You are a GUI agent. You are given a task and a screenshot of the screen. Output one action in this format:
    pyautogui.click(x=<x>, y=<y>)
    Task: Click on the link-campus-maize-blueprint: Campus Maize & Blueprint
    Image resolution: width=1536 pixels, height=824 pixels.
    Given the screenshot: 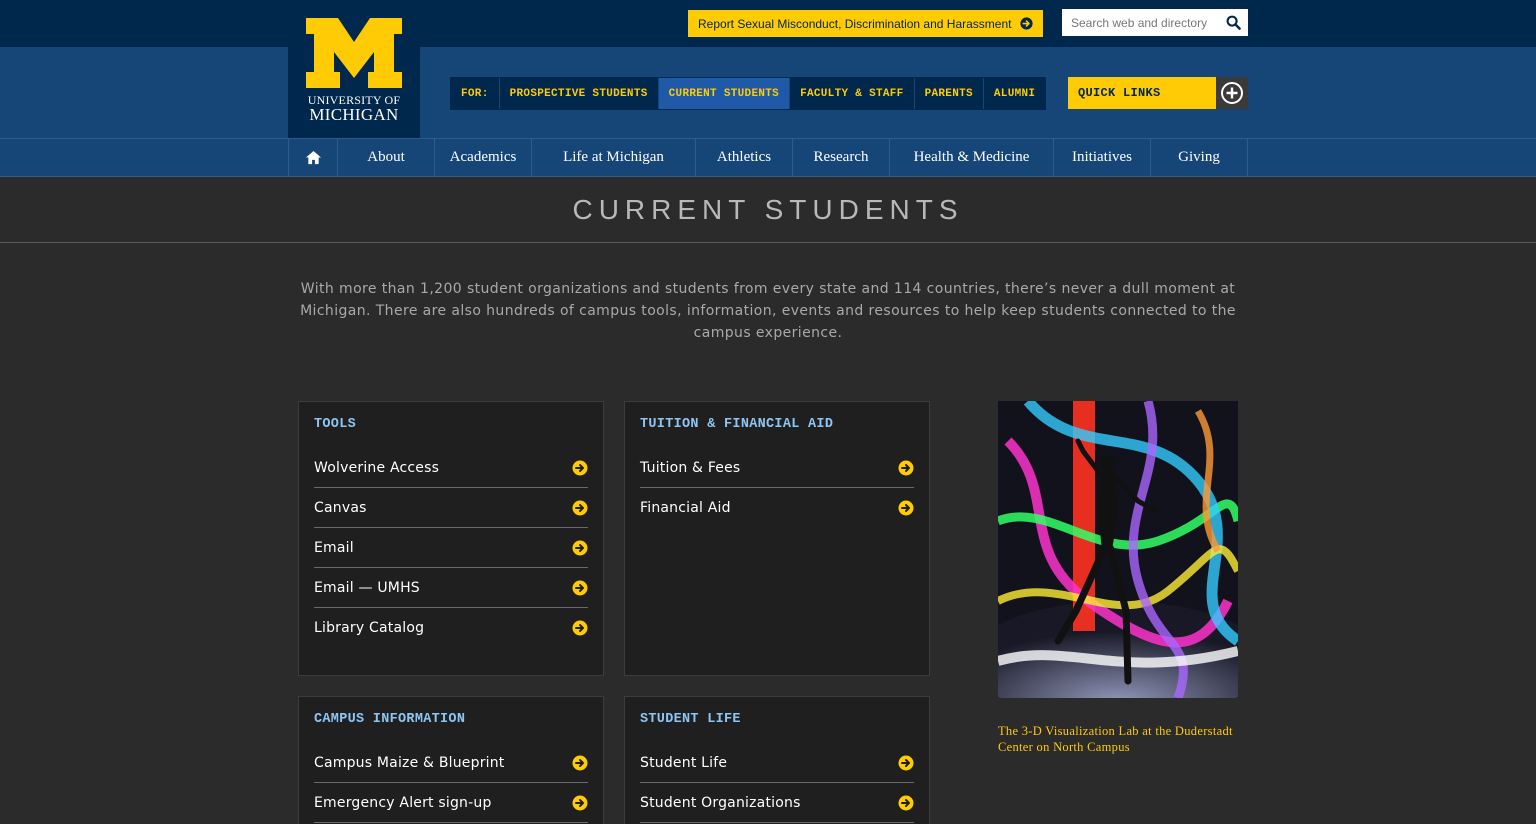 What is the action you would take?
    pyautogui.click(x=451, y=763)
    